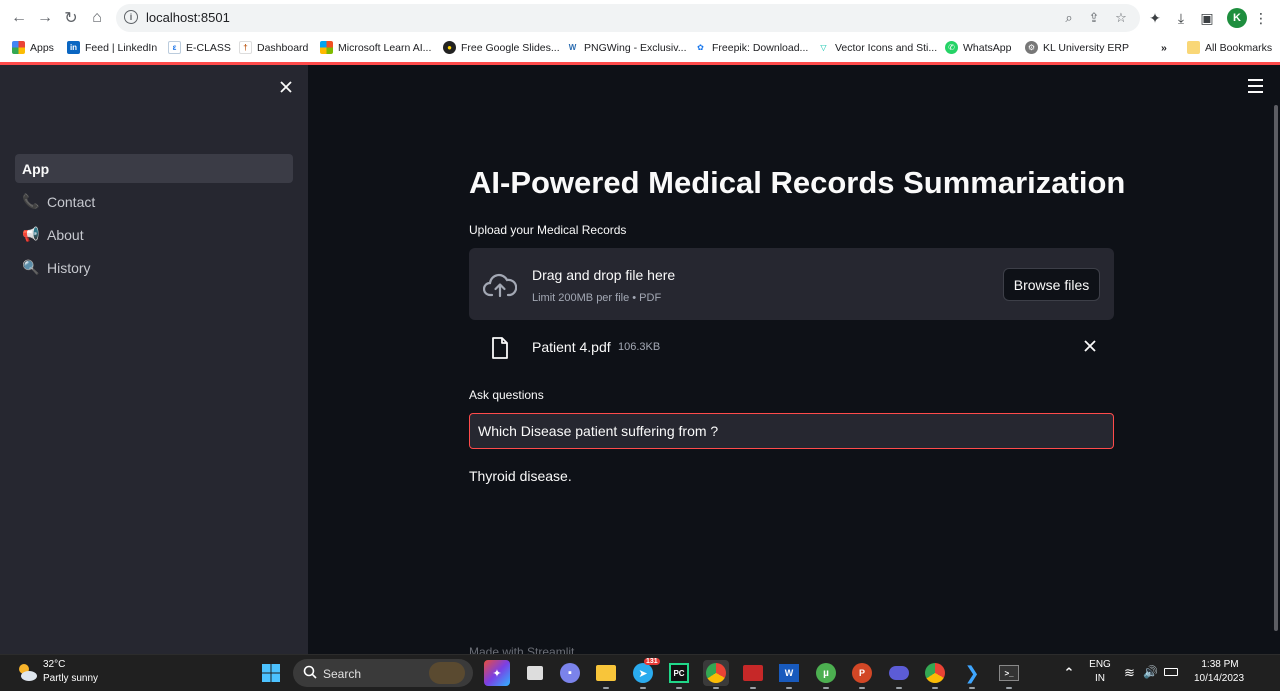 The image size is (1280, 691). I want to click on taskbar-pycharm: PC, so click(679, 674).